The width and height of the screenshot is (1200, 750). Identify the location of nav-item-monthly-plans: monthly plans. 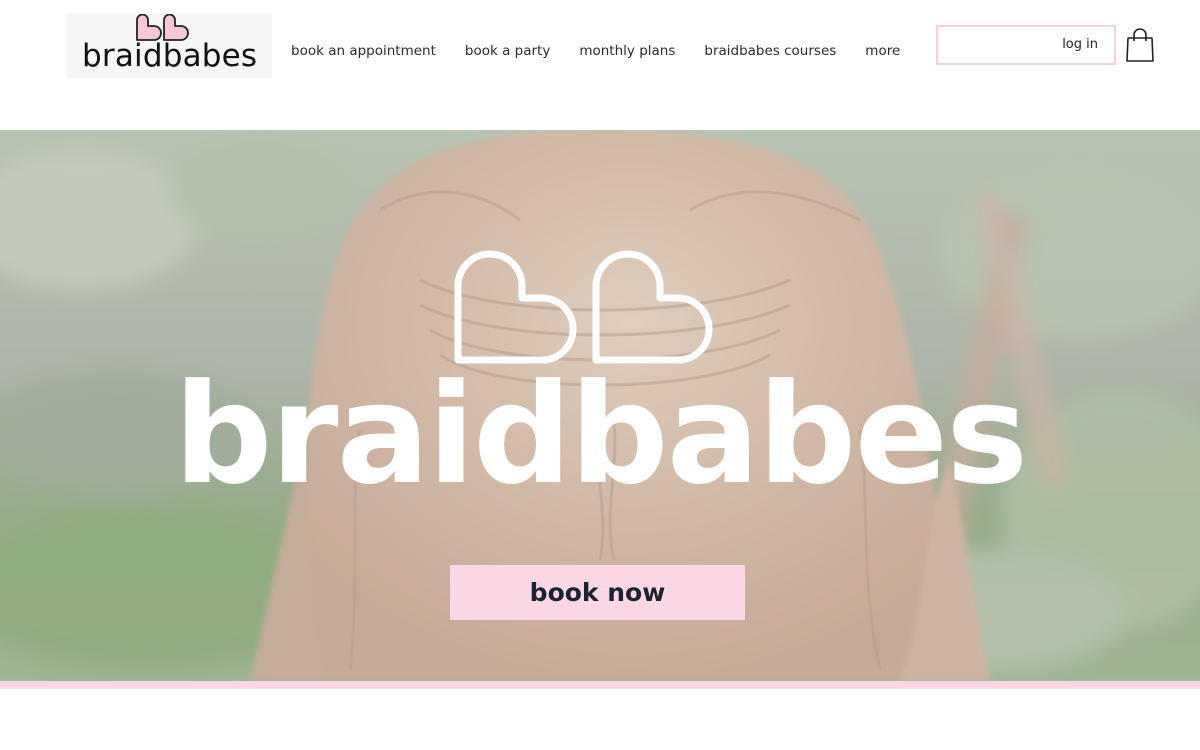
(627, 51).